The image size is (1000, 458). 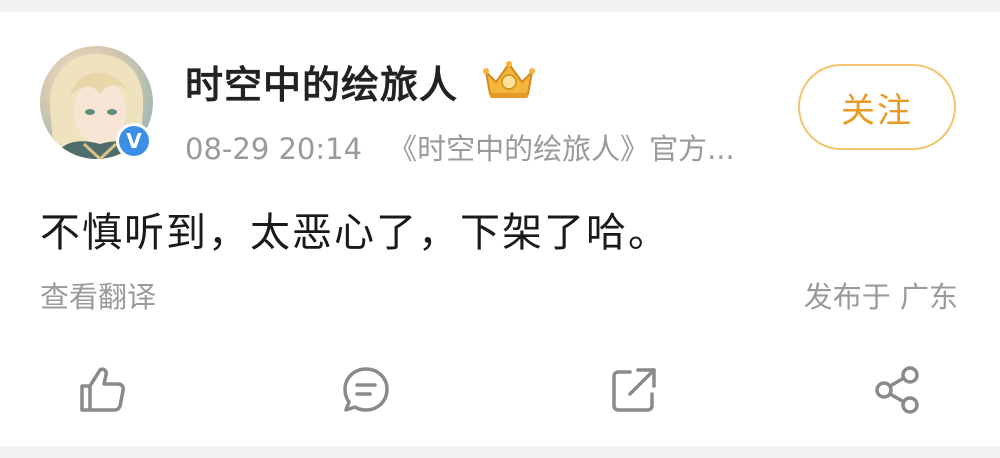 I want to click on crown-icon, so click(x=509, y=80).